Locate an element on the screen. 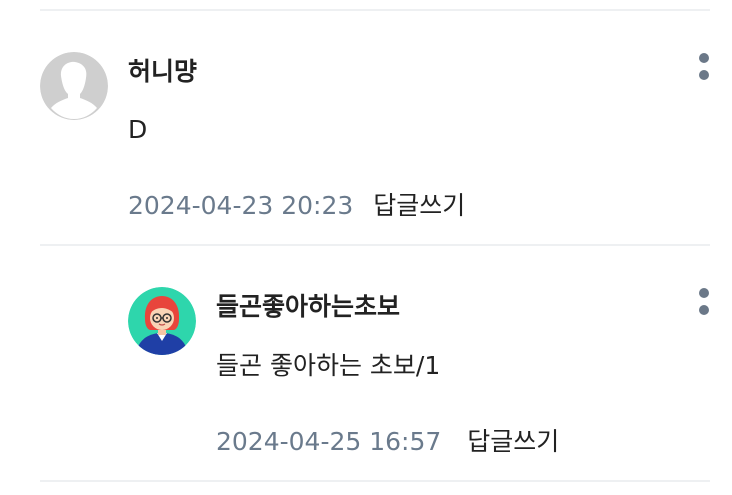 The height and width of the screenshot is (495, 732). comment-timestamp: 2024-04-23 20:23 is located at coordinates (241, 205).